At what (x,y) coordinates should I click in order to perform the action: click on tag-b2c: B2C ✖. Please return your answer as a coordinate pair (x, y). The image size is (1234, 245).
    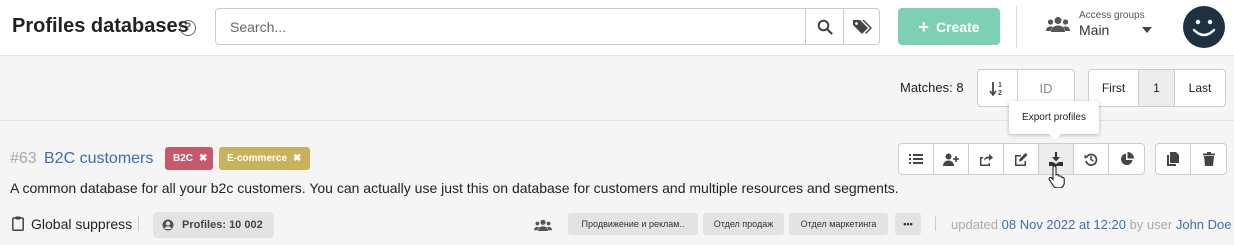
    Looking at the image, I should click on (189, 158).